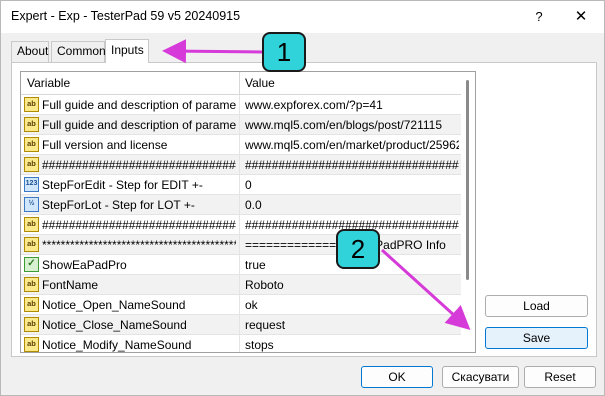 This screenshot has height=396, width=605. I want to click on load-button: Load, so click(536, 306).